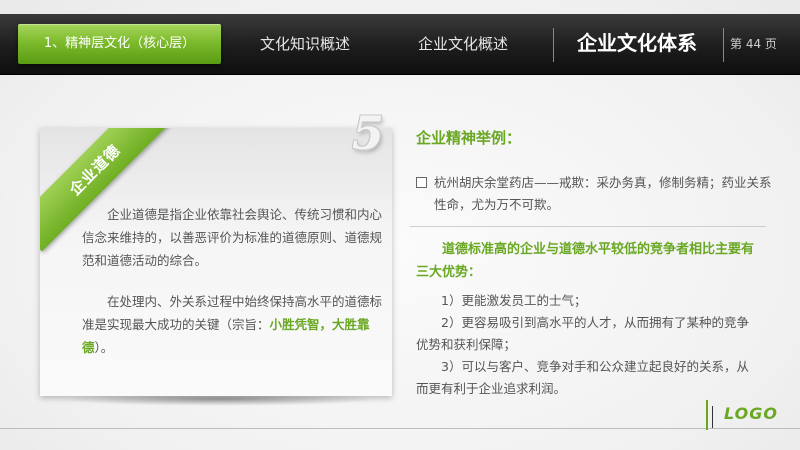 Image resolution: width=800 pixels, height=450 pixels. I want to click on company-logo: LOGO, so click(751, 413).